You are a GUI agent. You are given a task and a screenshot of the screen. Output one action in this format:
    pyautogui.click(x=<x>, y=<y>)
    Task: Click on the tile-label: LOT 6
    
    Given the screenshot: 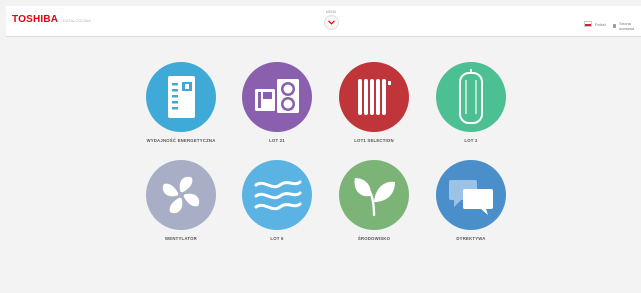 What is the action you would take?
    pyautogui.click(x=277, y=238)
    